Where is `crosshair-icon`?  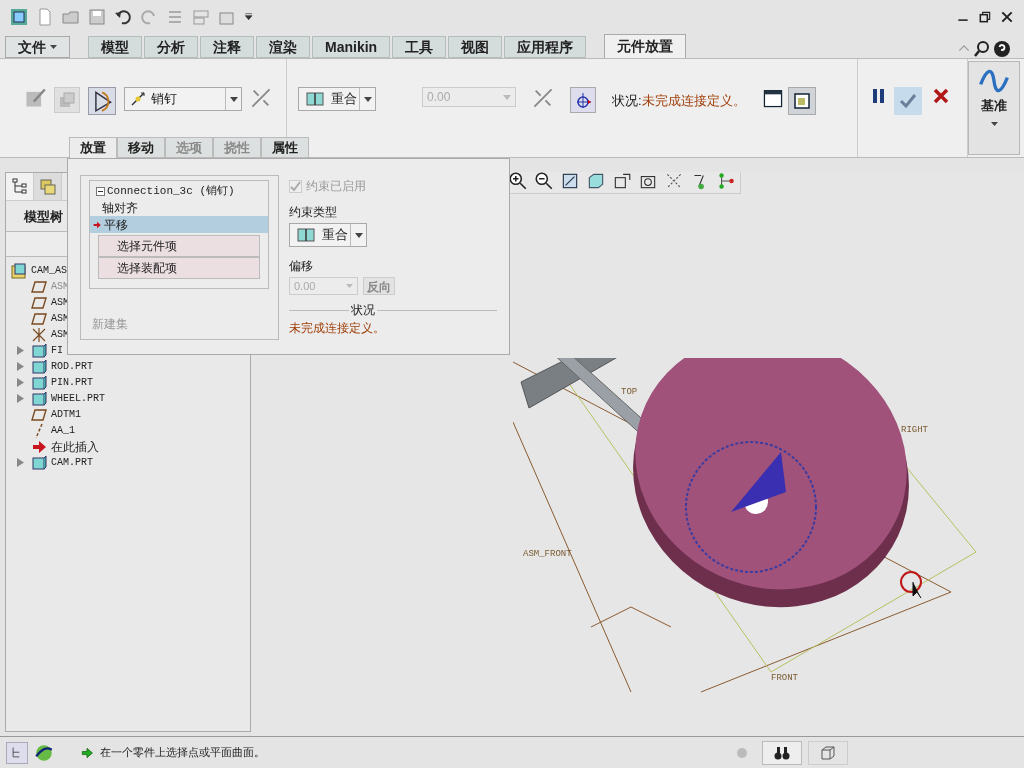
crosshair-icon is located at coordinates (583, 100).